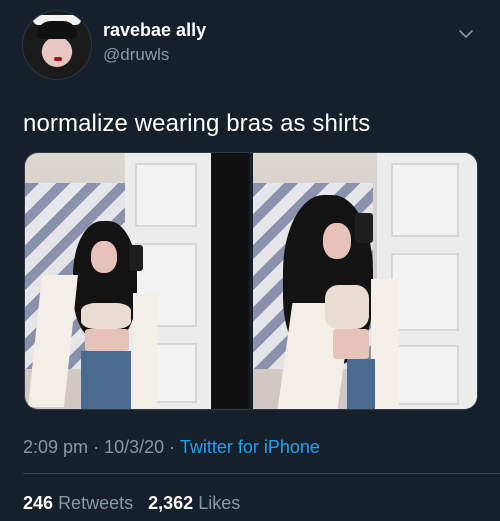 This screenshot has width=500, height=521. What do you see at coordinates (57, 45) in the screenshot?
I see `avatar` at bounding box center [57, 45].